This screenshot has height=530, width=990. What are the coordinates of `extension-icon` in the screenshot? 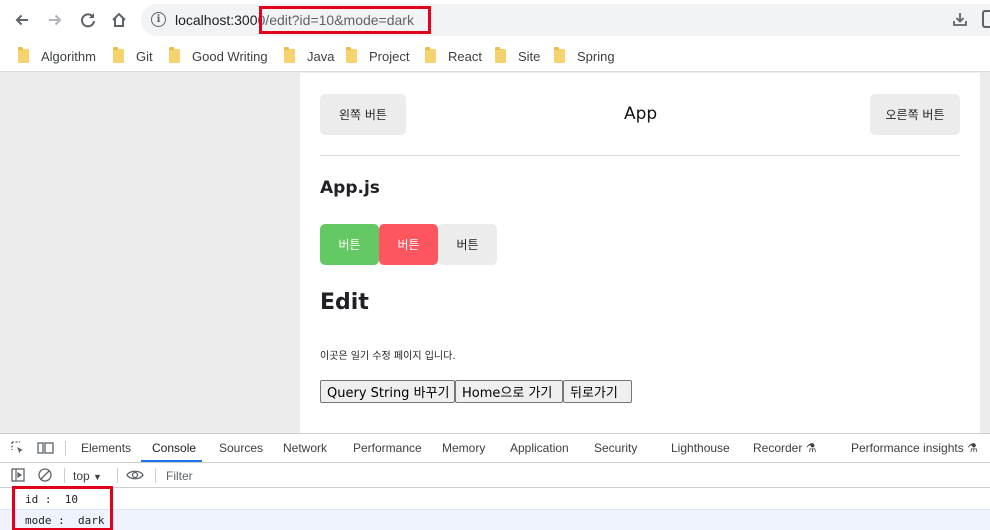 It's located at (986, 19).